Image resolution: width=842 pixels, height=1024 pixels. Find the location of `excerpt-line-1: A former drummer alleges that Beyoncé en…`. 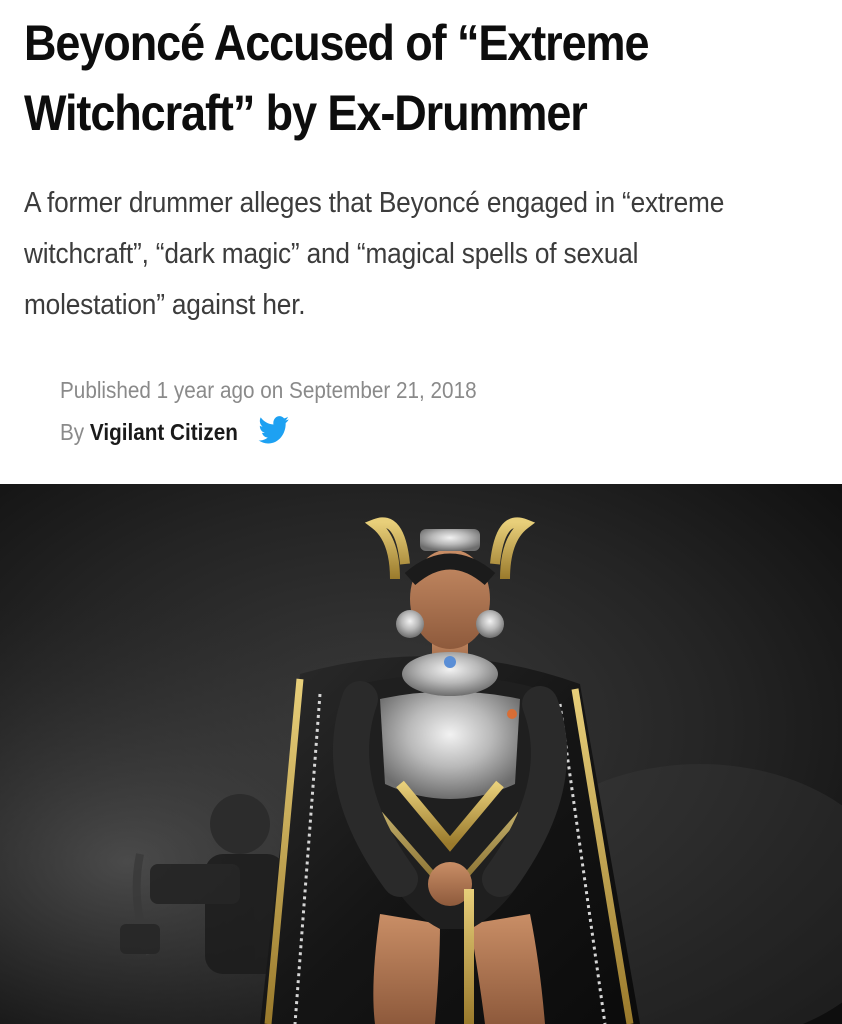

excerpt-line-1: A former drummer alleges that Beyoncé en… is located at coordinates (374, 203).